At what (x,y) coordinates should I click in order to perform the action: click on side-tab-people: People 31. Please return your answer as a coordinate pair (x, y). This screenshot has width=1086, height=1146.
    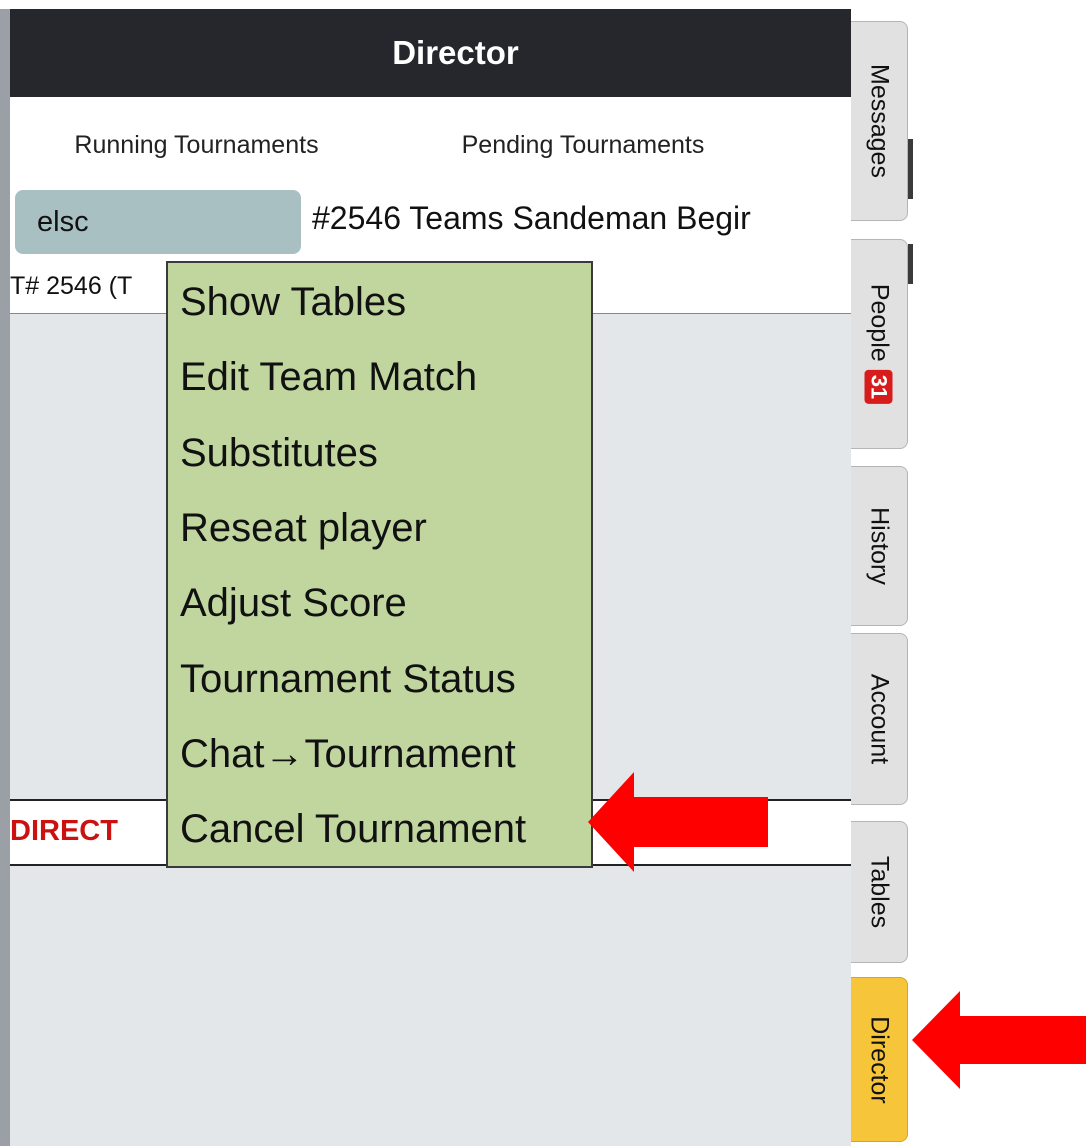
    Looking at the image, I should click on (879, 344).